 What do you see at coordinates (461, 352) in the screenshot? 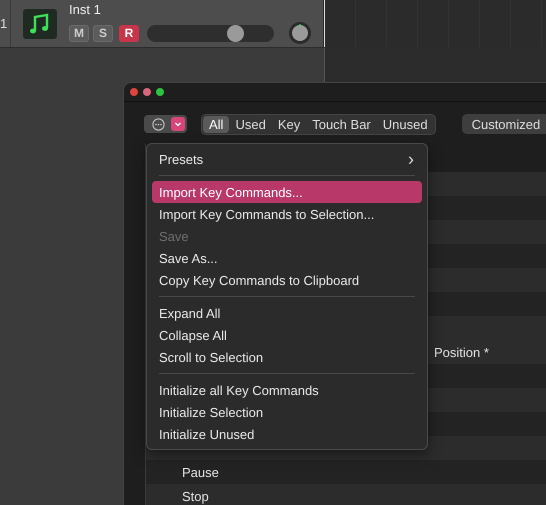
I see `command-label: Position *` at bounding box center [461, 352].